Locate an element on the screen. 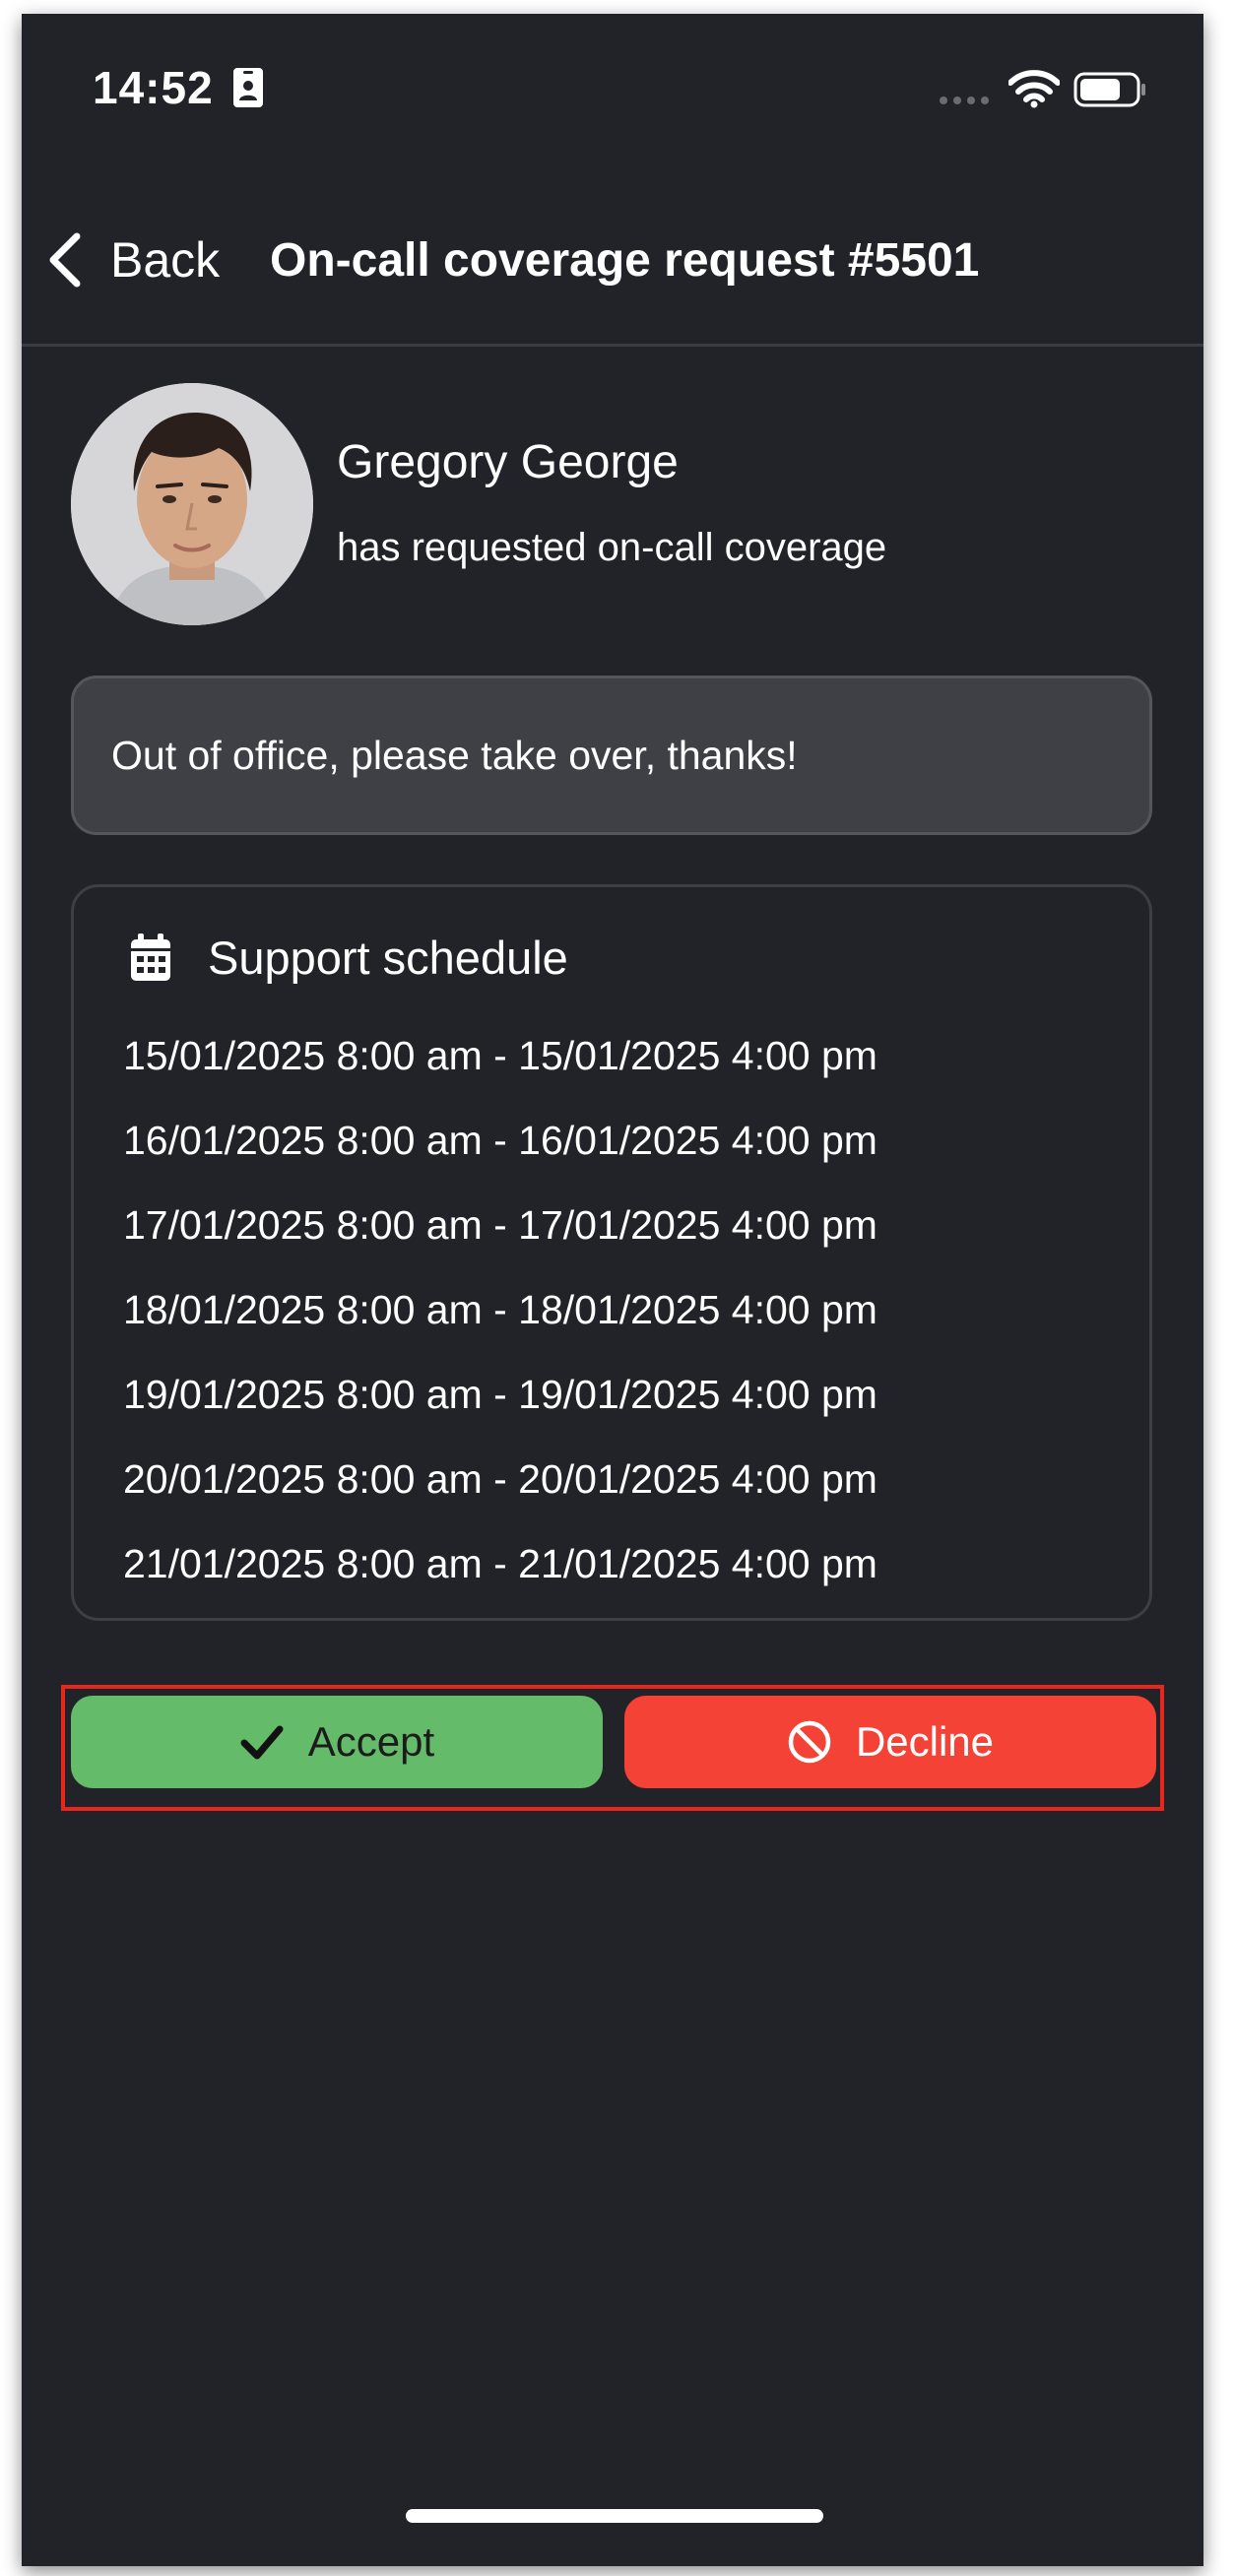  schedule-item: 15/01/2025 8:00 am - 15/01/2025 4:00 pm is located at coordinates (500, 1055).